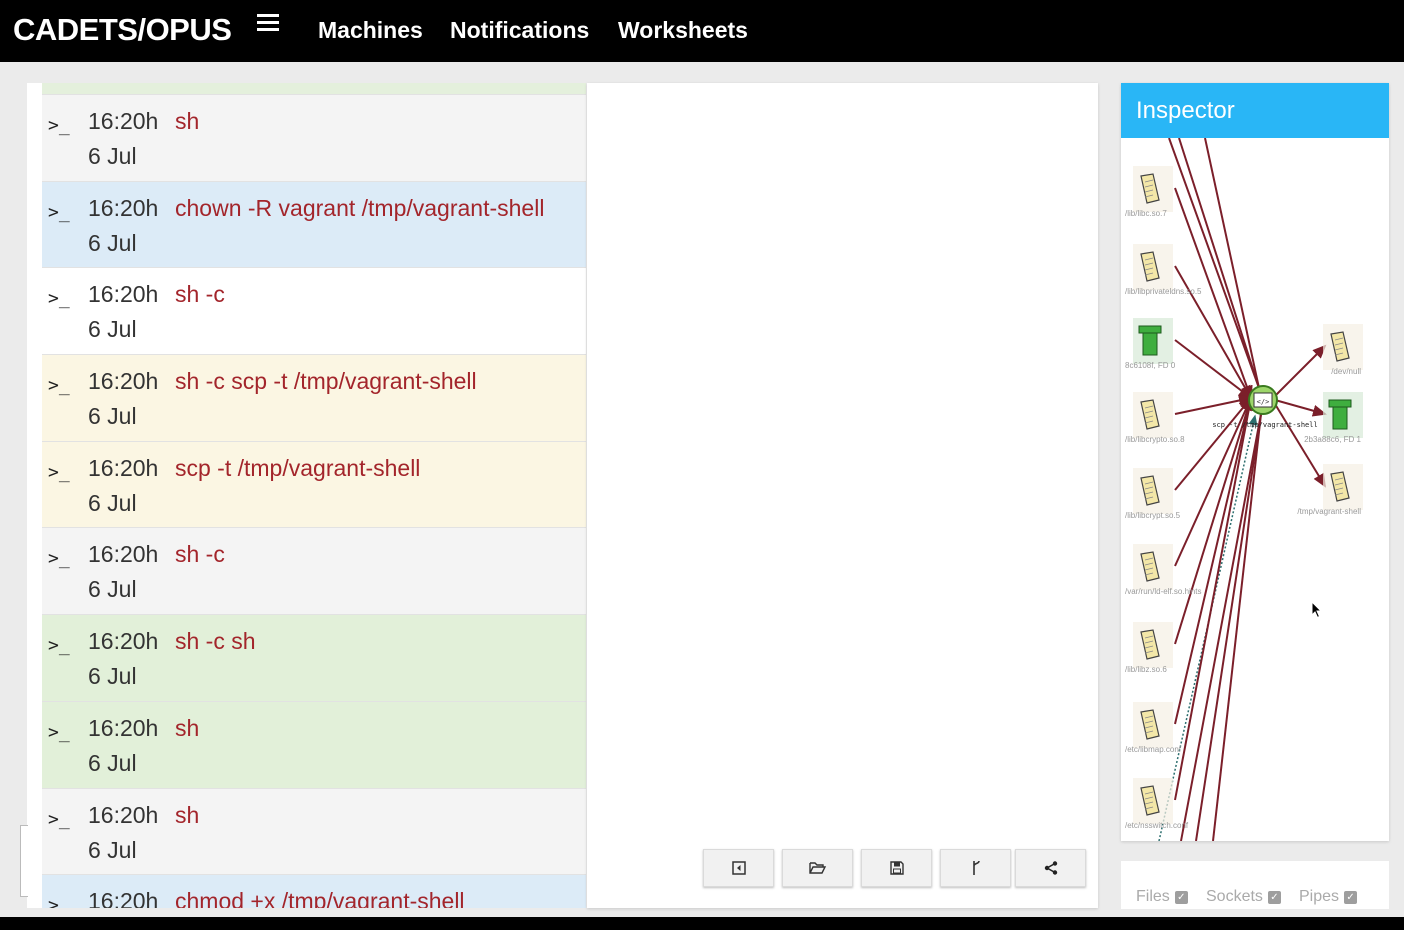  I want to click on filter-pipes: Pipes ✓, so click(1328, 897).